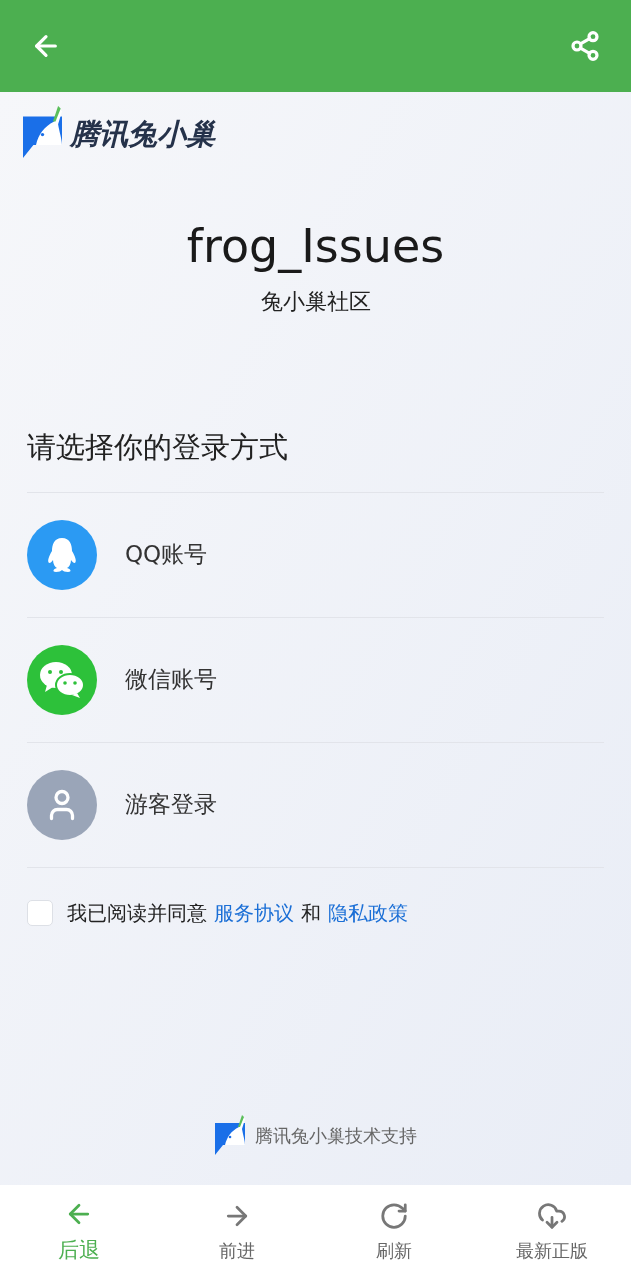  Describe the element at coordinates (552, 1216) in the screenshot. I see `cloud-download-icon` at that location.